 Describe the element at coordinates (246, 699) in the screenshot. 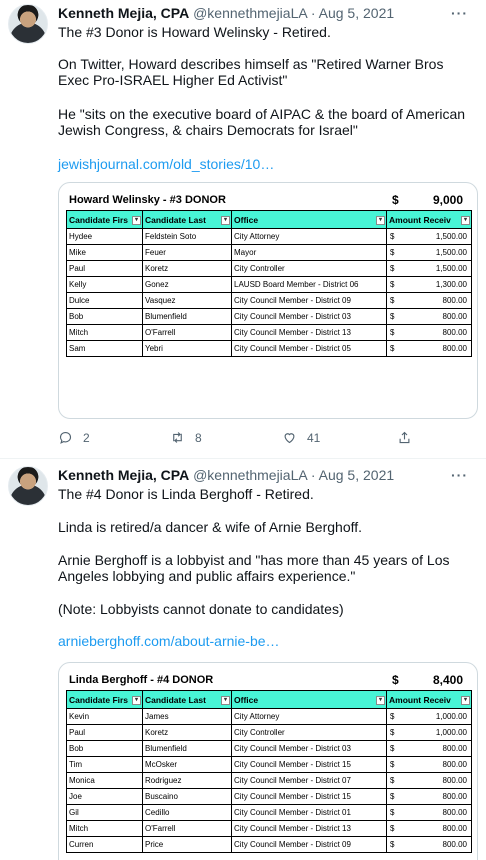

I see `column-header-label: Office` at that location.